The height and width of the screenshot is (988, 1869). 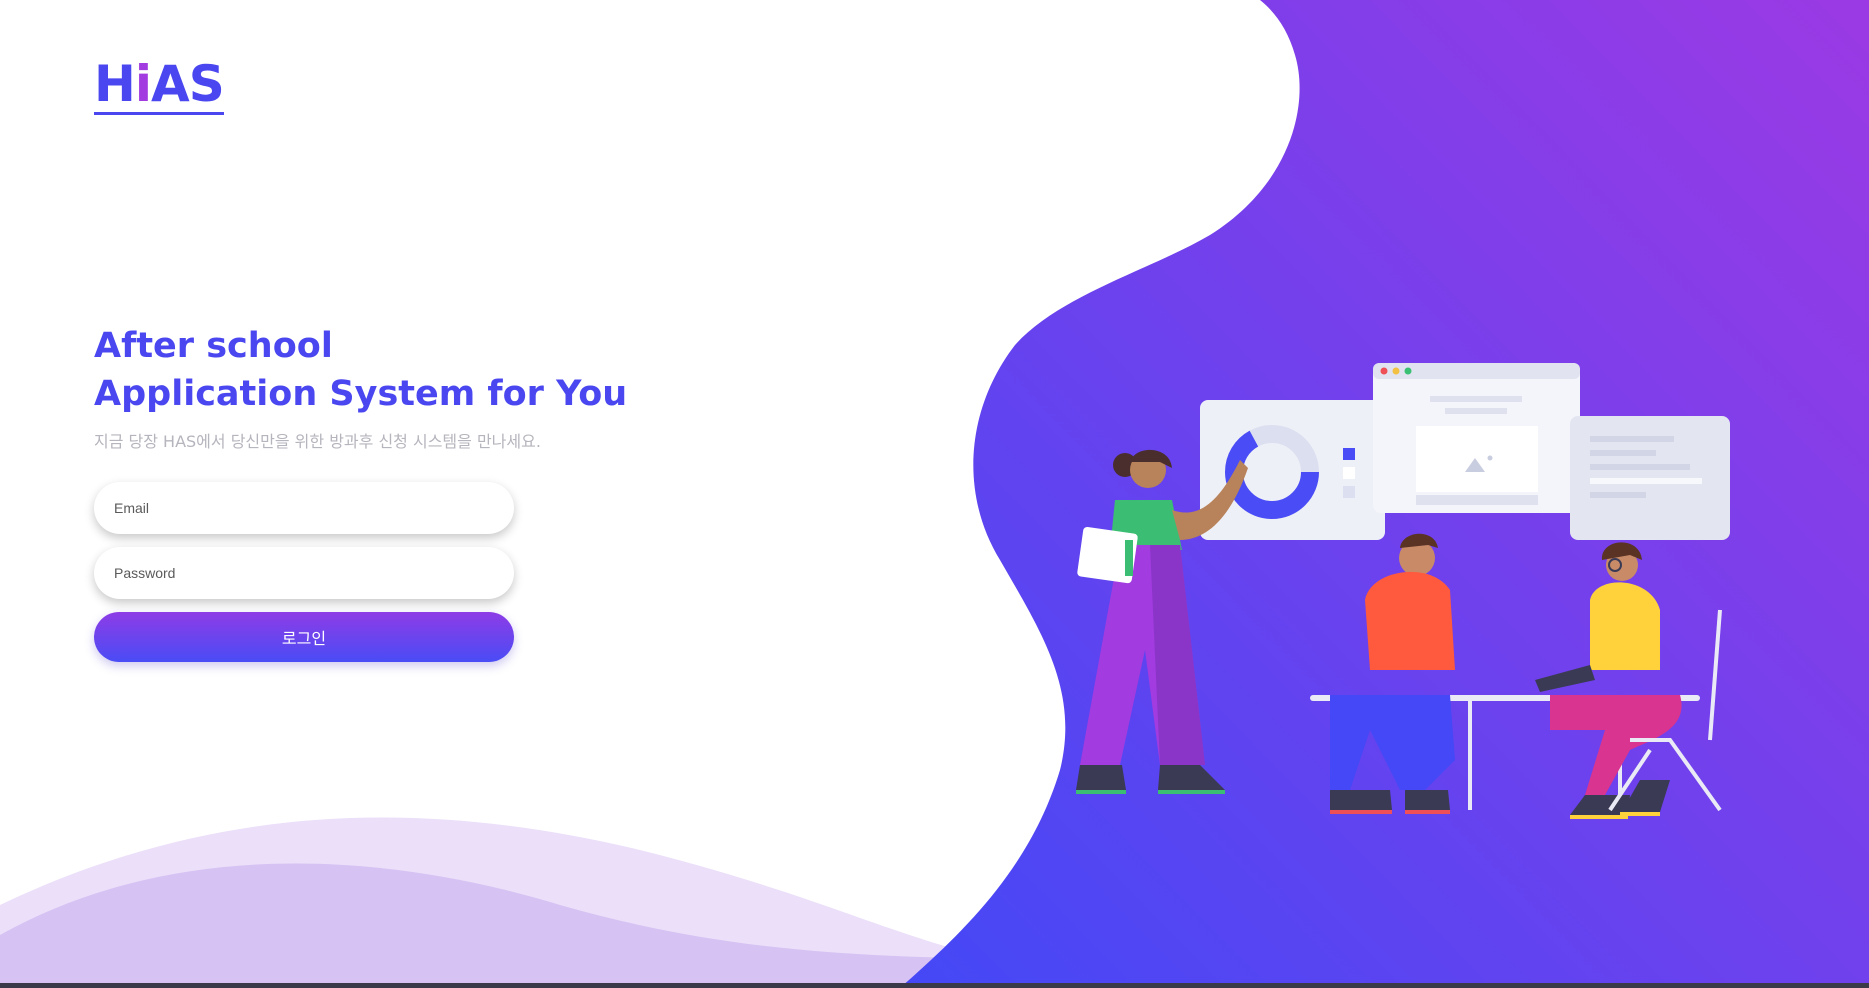 What do you see at coordinates (317, 441) in the screenshot?
I see `page-subtitle: 지금 당장 HAS에서 당신만을 위한 방과후 신청 시스템을 만나세요.` at bounding box center [317, 441].